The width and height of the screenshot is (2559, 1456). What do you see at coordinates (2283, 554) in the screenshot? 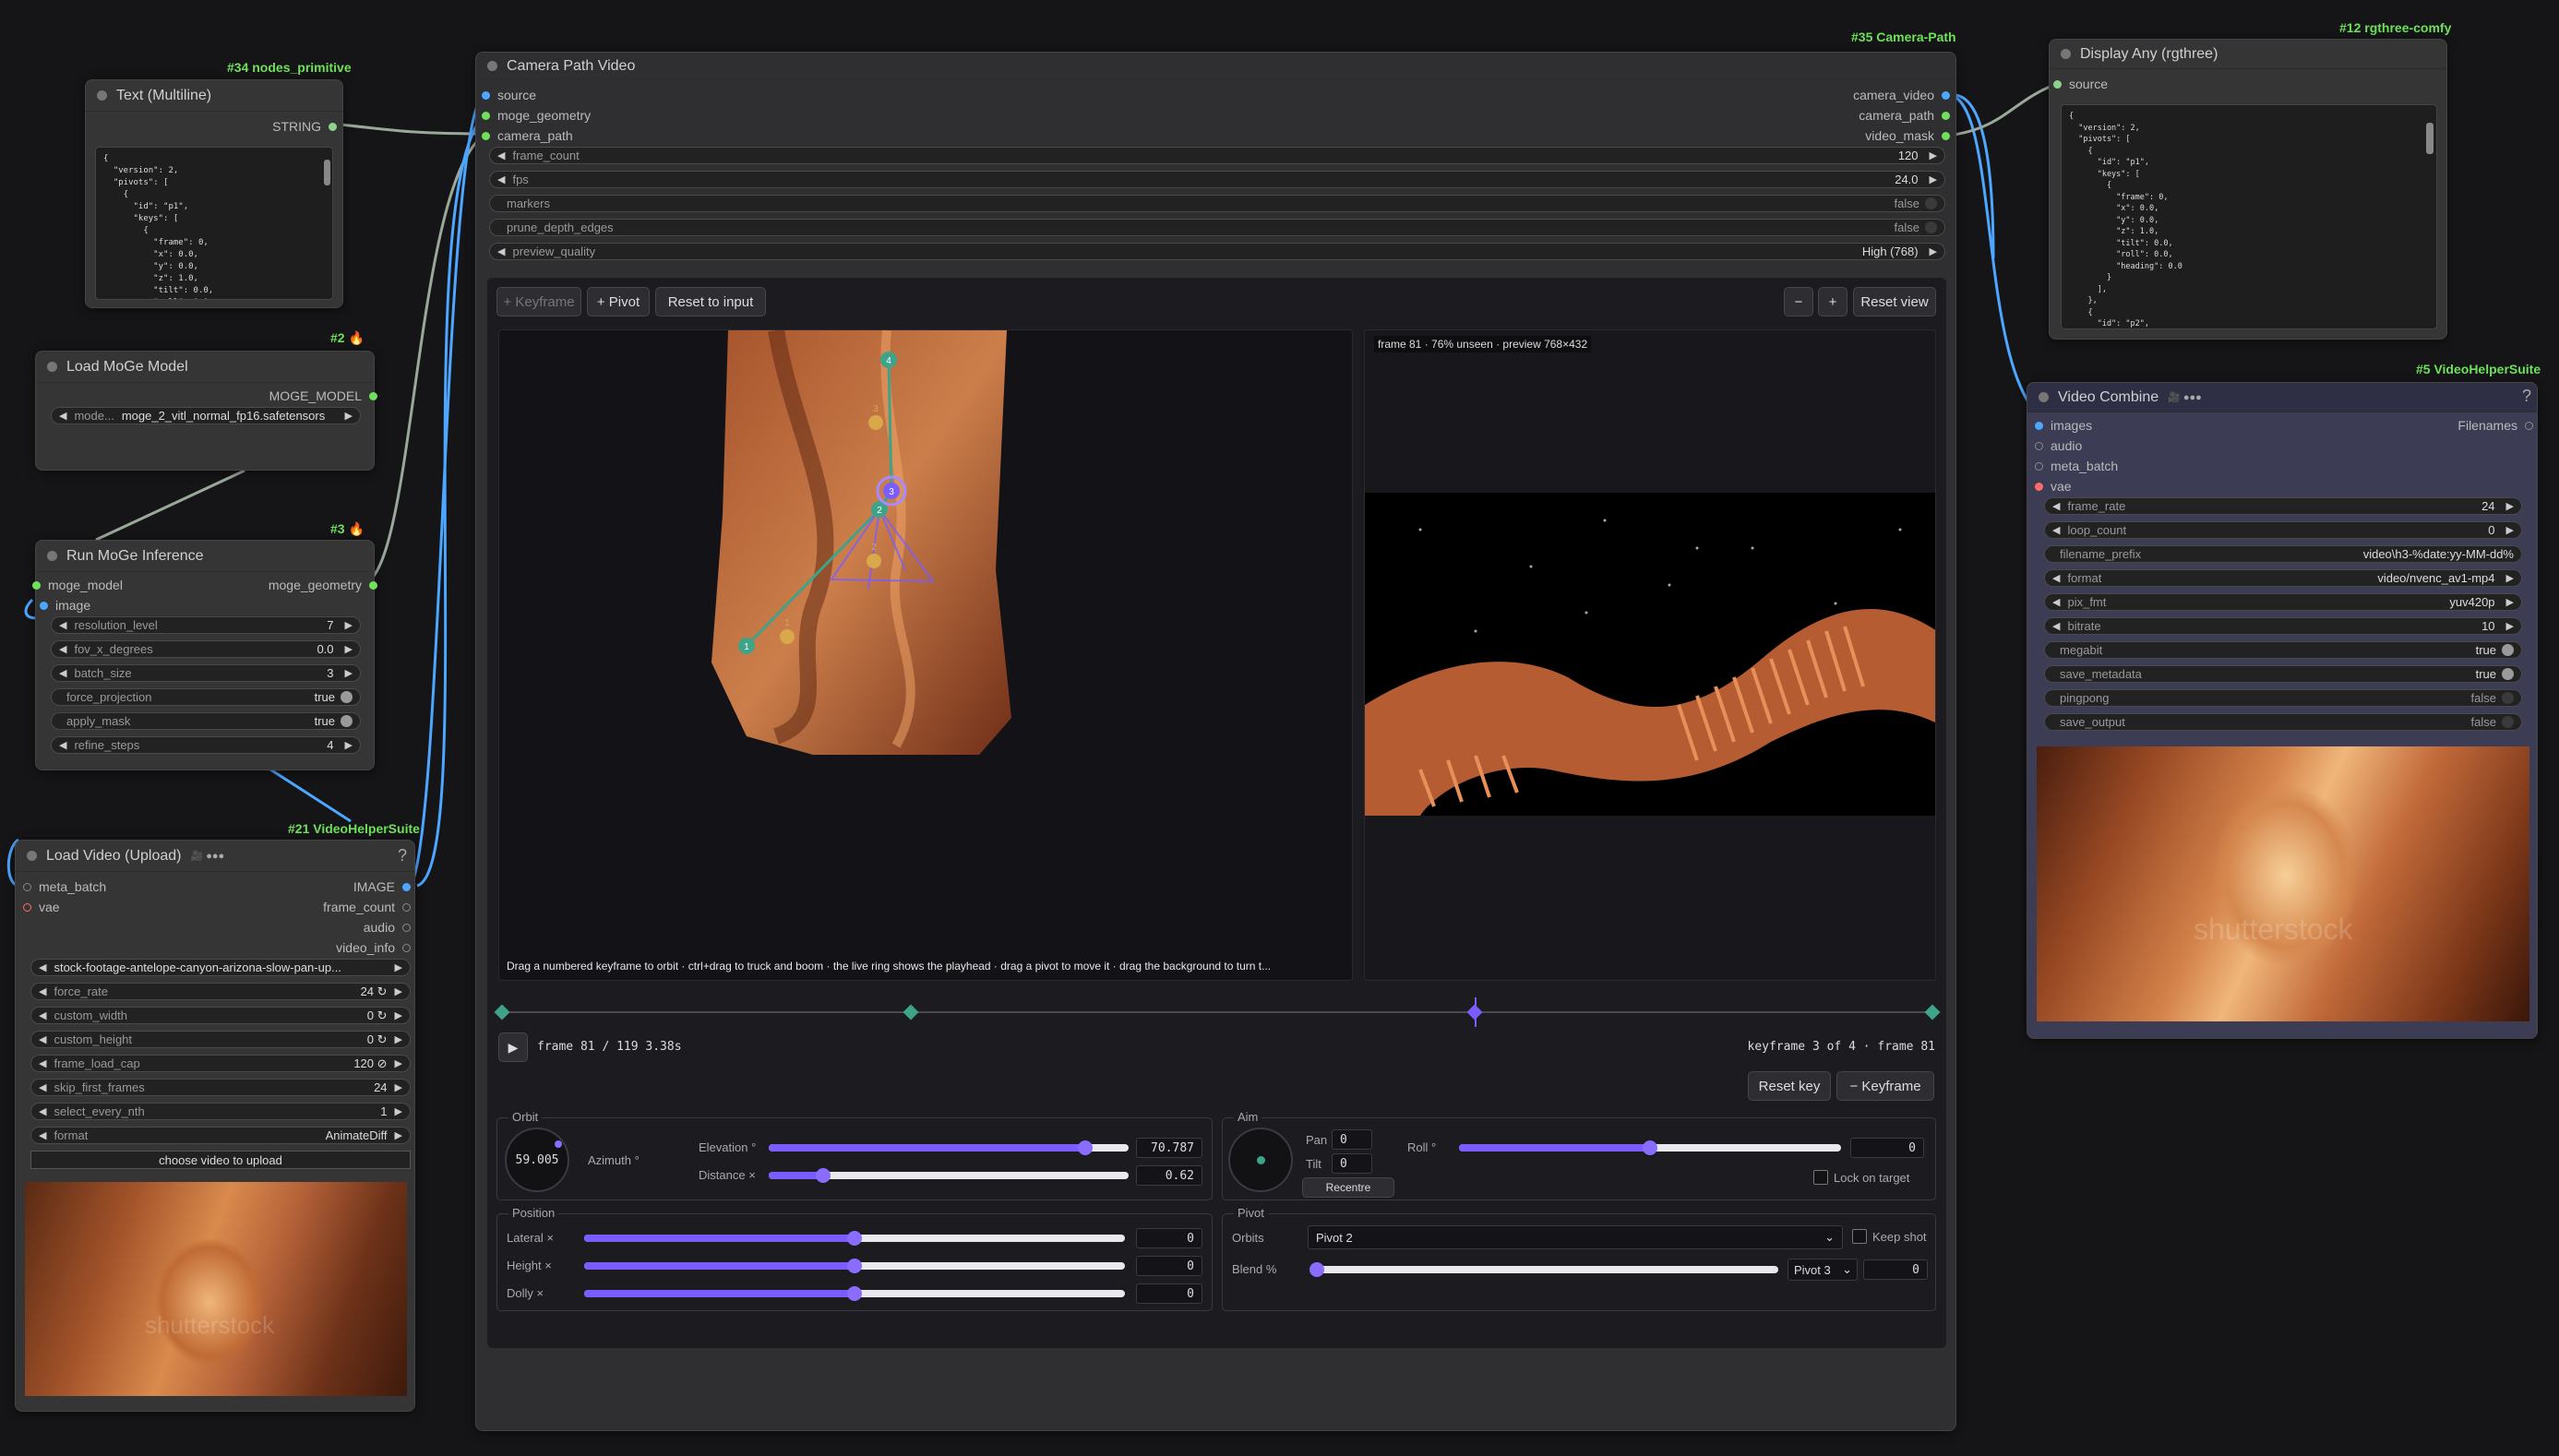
I see `widget-filename-prefix: filename_prefix video\h3-%date:yy-MM-dd%` at bounding box center [2283, 554].